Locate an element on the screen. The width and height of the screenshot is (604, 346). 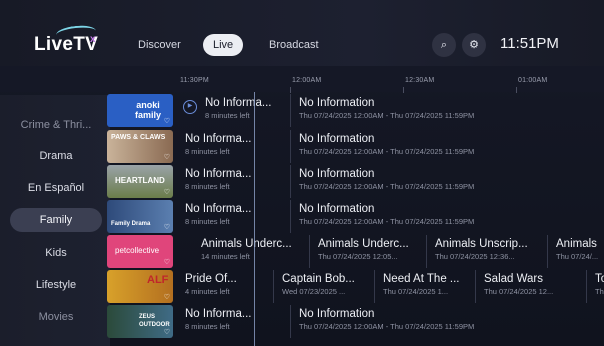
category-family: Family is located at coordinates (56, 220).